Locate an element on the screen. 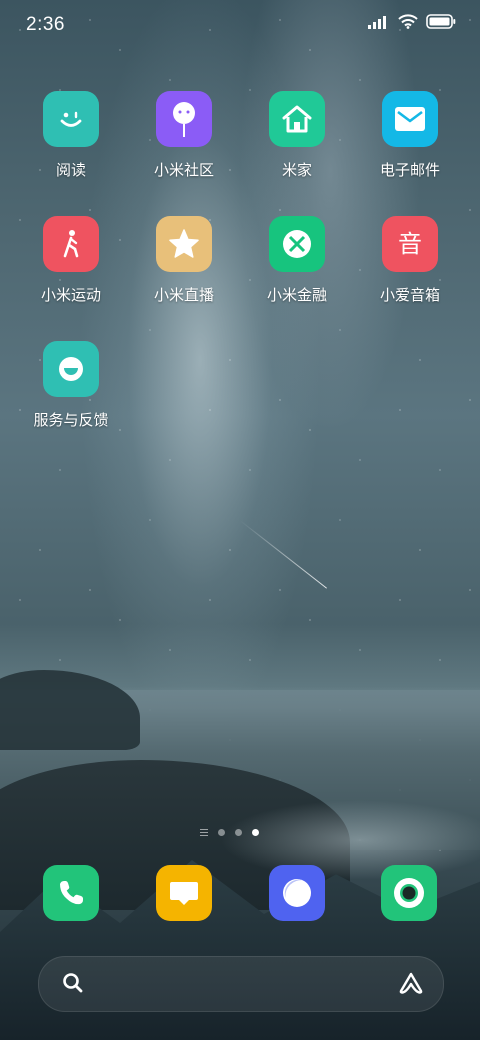 Image resolution: width=480 pixels, height=1040 pixels. phone-icon is located at coordinates (71, 893).